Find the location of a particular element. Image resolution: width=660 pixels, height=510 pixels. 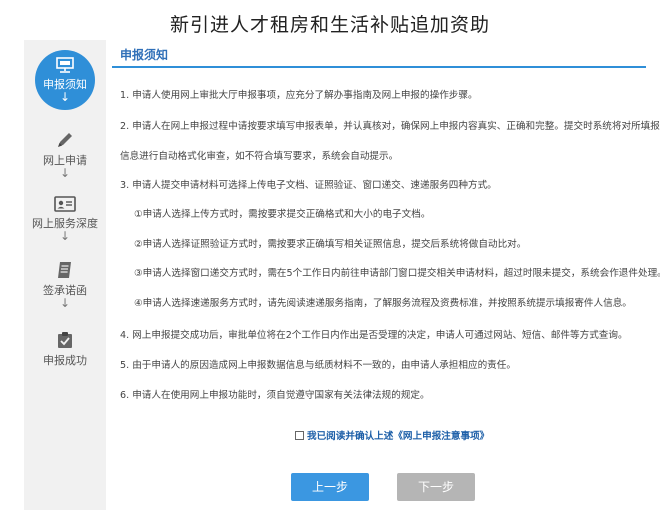

next-step-button: 下一步 is located at coordinates (436, 487).